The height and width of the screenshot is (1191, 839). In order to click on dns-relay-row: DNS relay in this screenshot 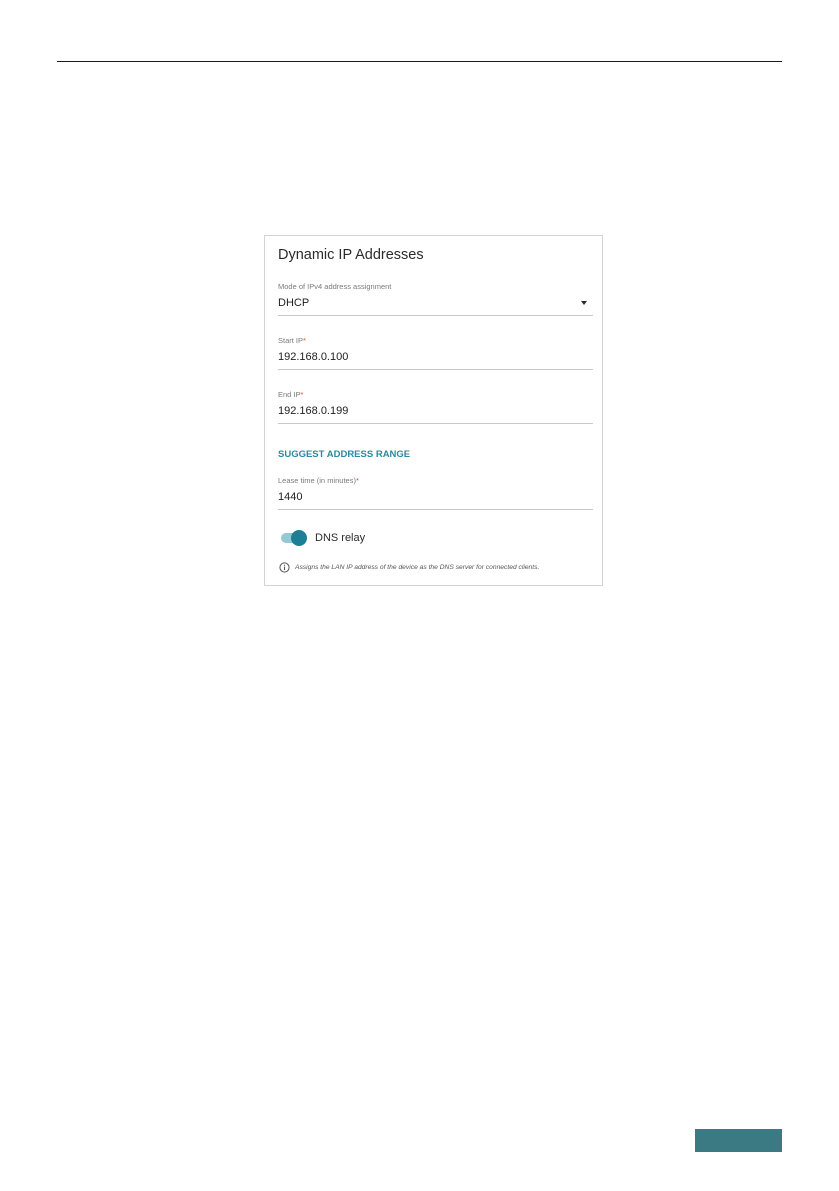, I will do `click(323, 538)`.